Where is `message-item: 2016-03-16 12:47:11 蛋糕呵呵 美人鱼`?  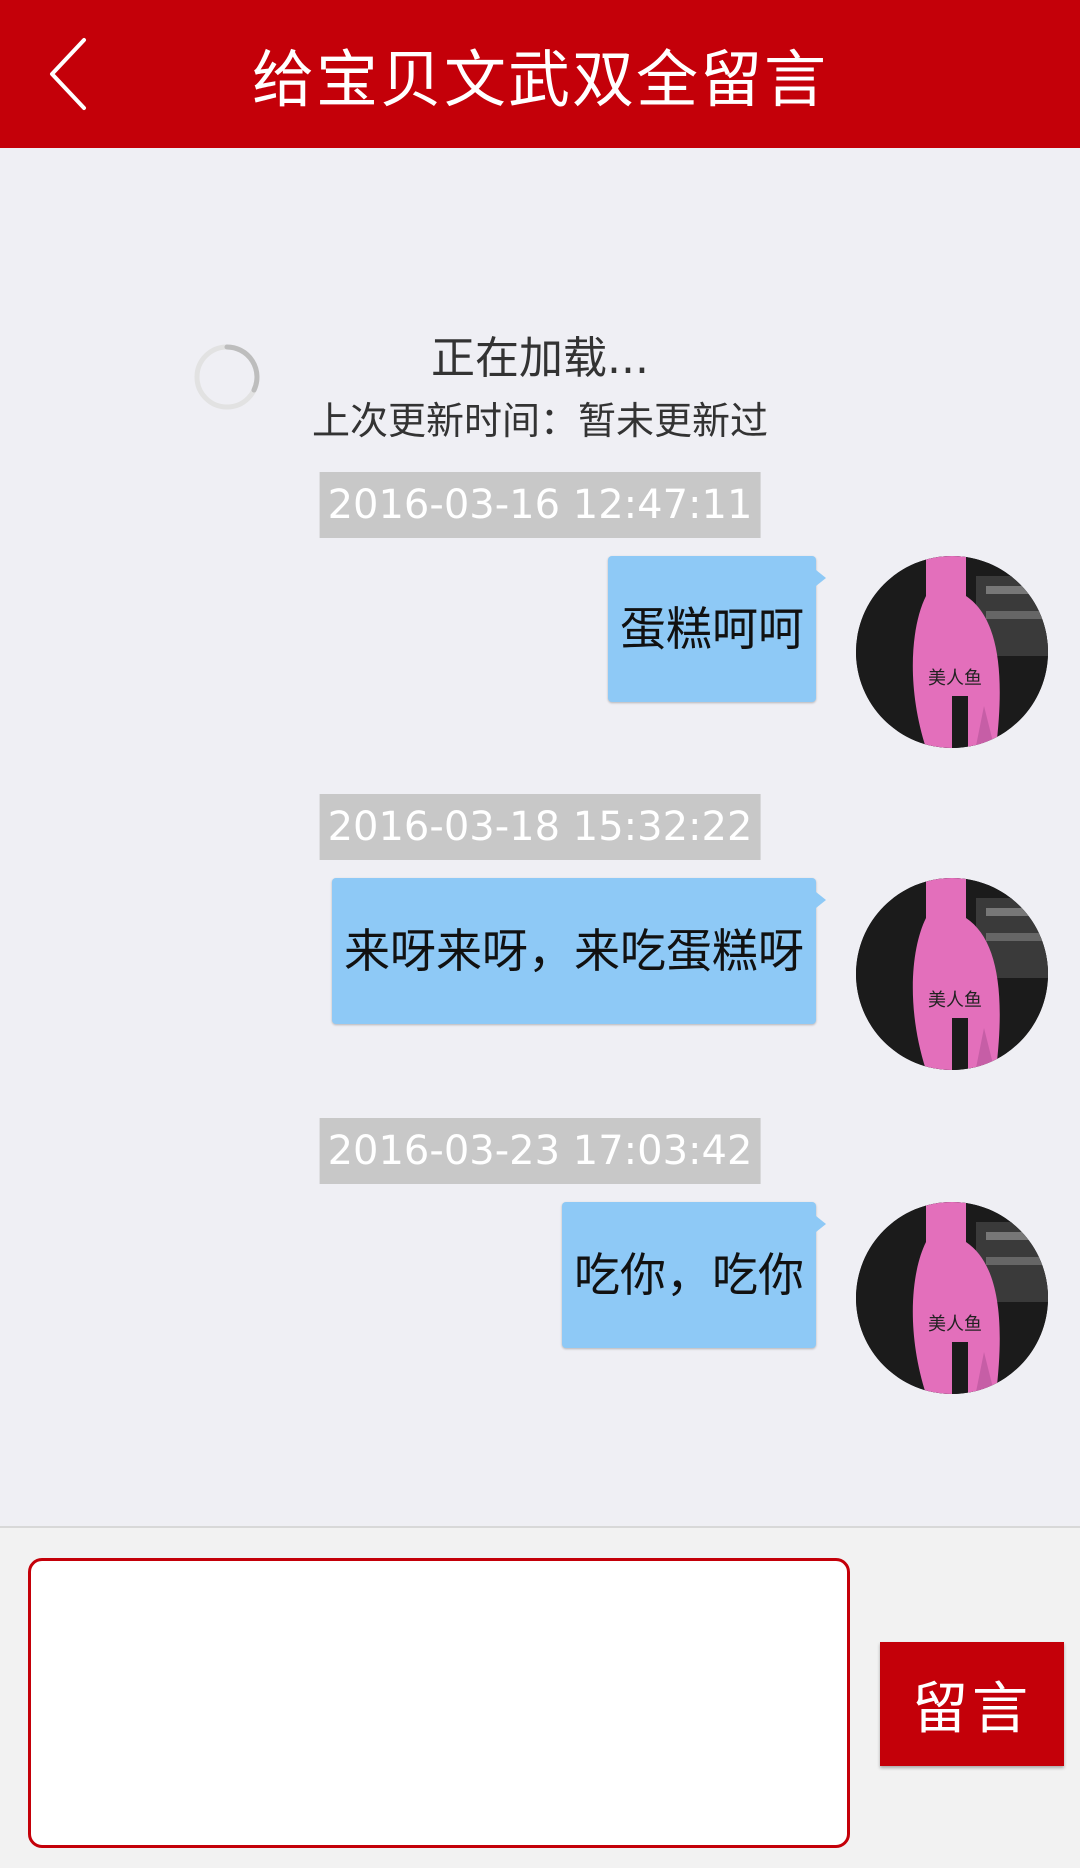 message-item: 2016-03-16 12:47:11 蛋糕呵呵 美人鱼 is located at coordinates (540, 612).